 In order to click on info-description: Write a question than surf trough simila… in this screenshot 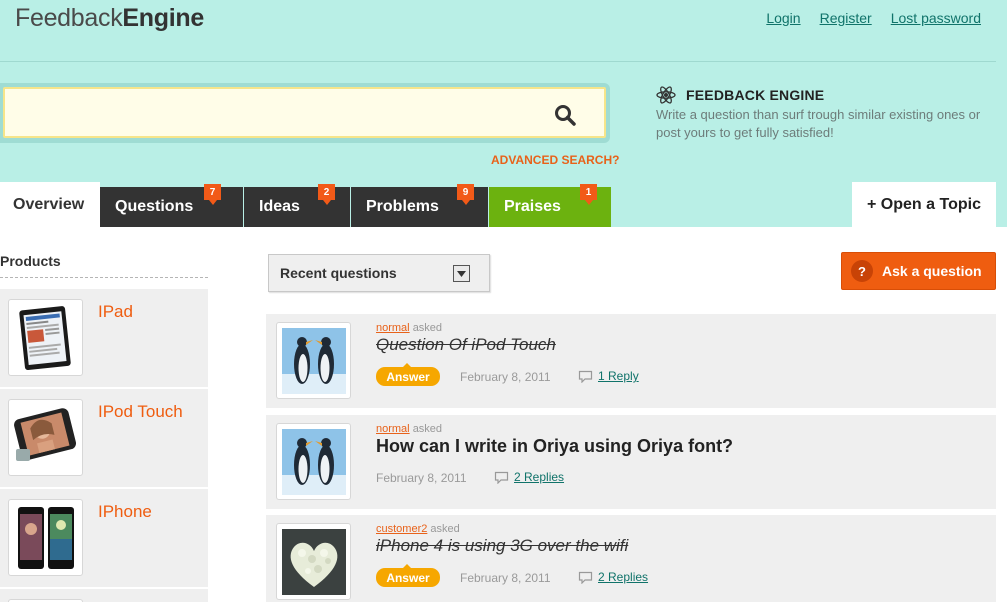, I will do `click(818, 123)`.